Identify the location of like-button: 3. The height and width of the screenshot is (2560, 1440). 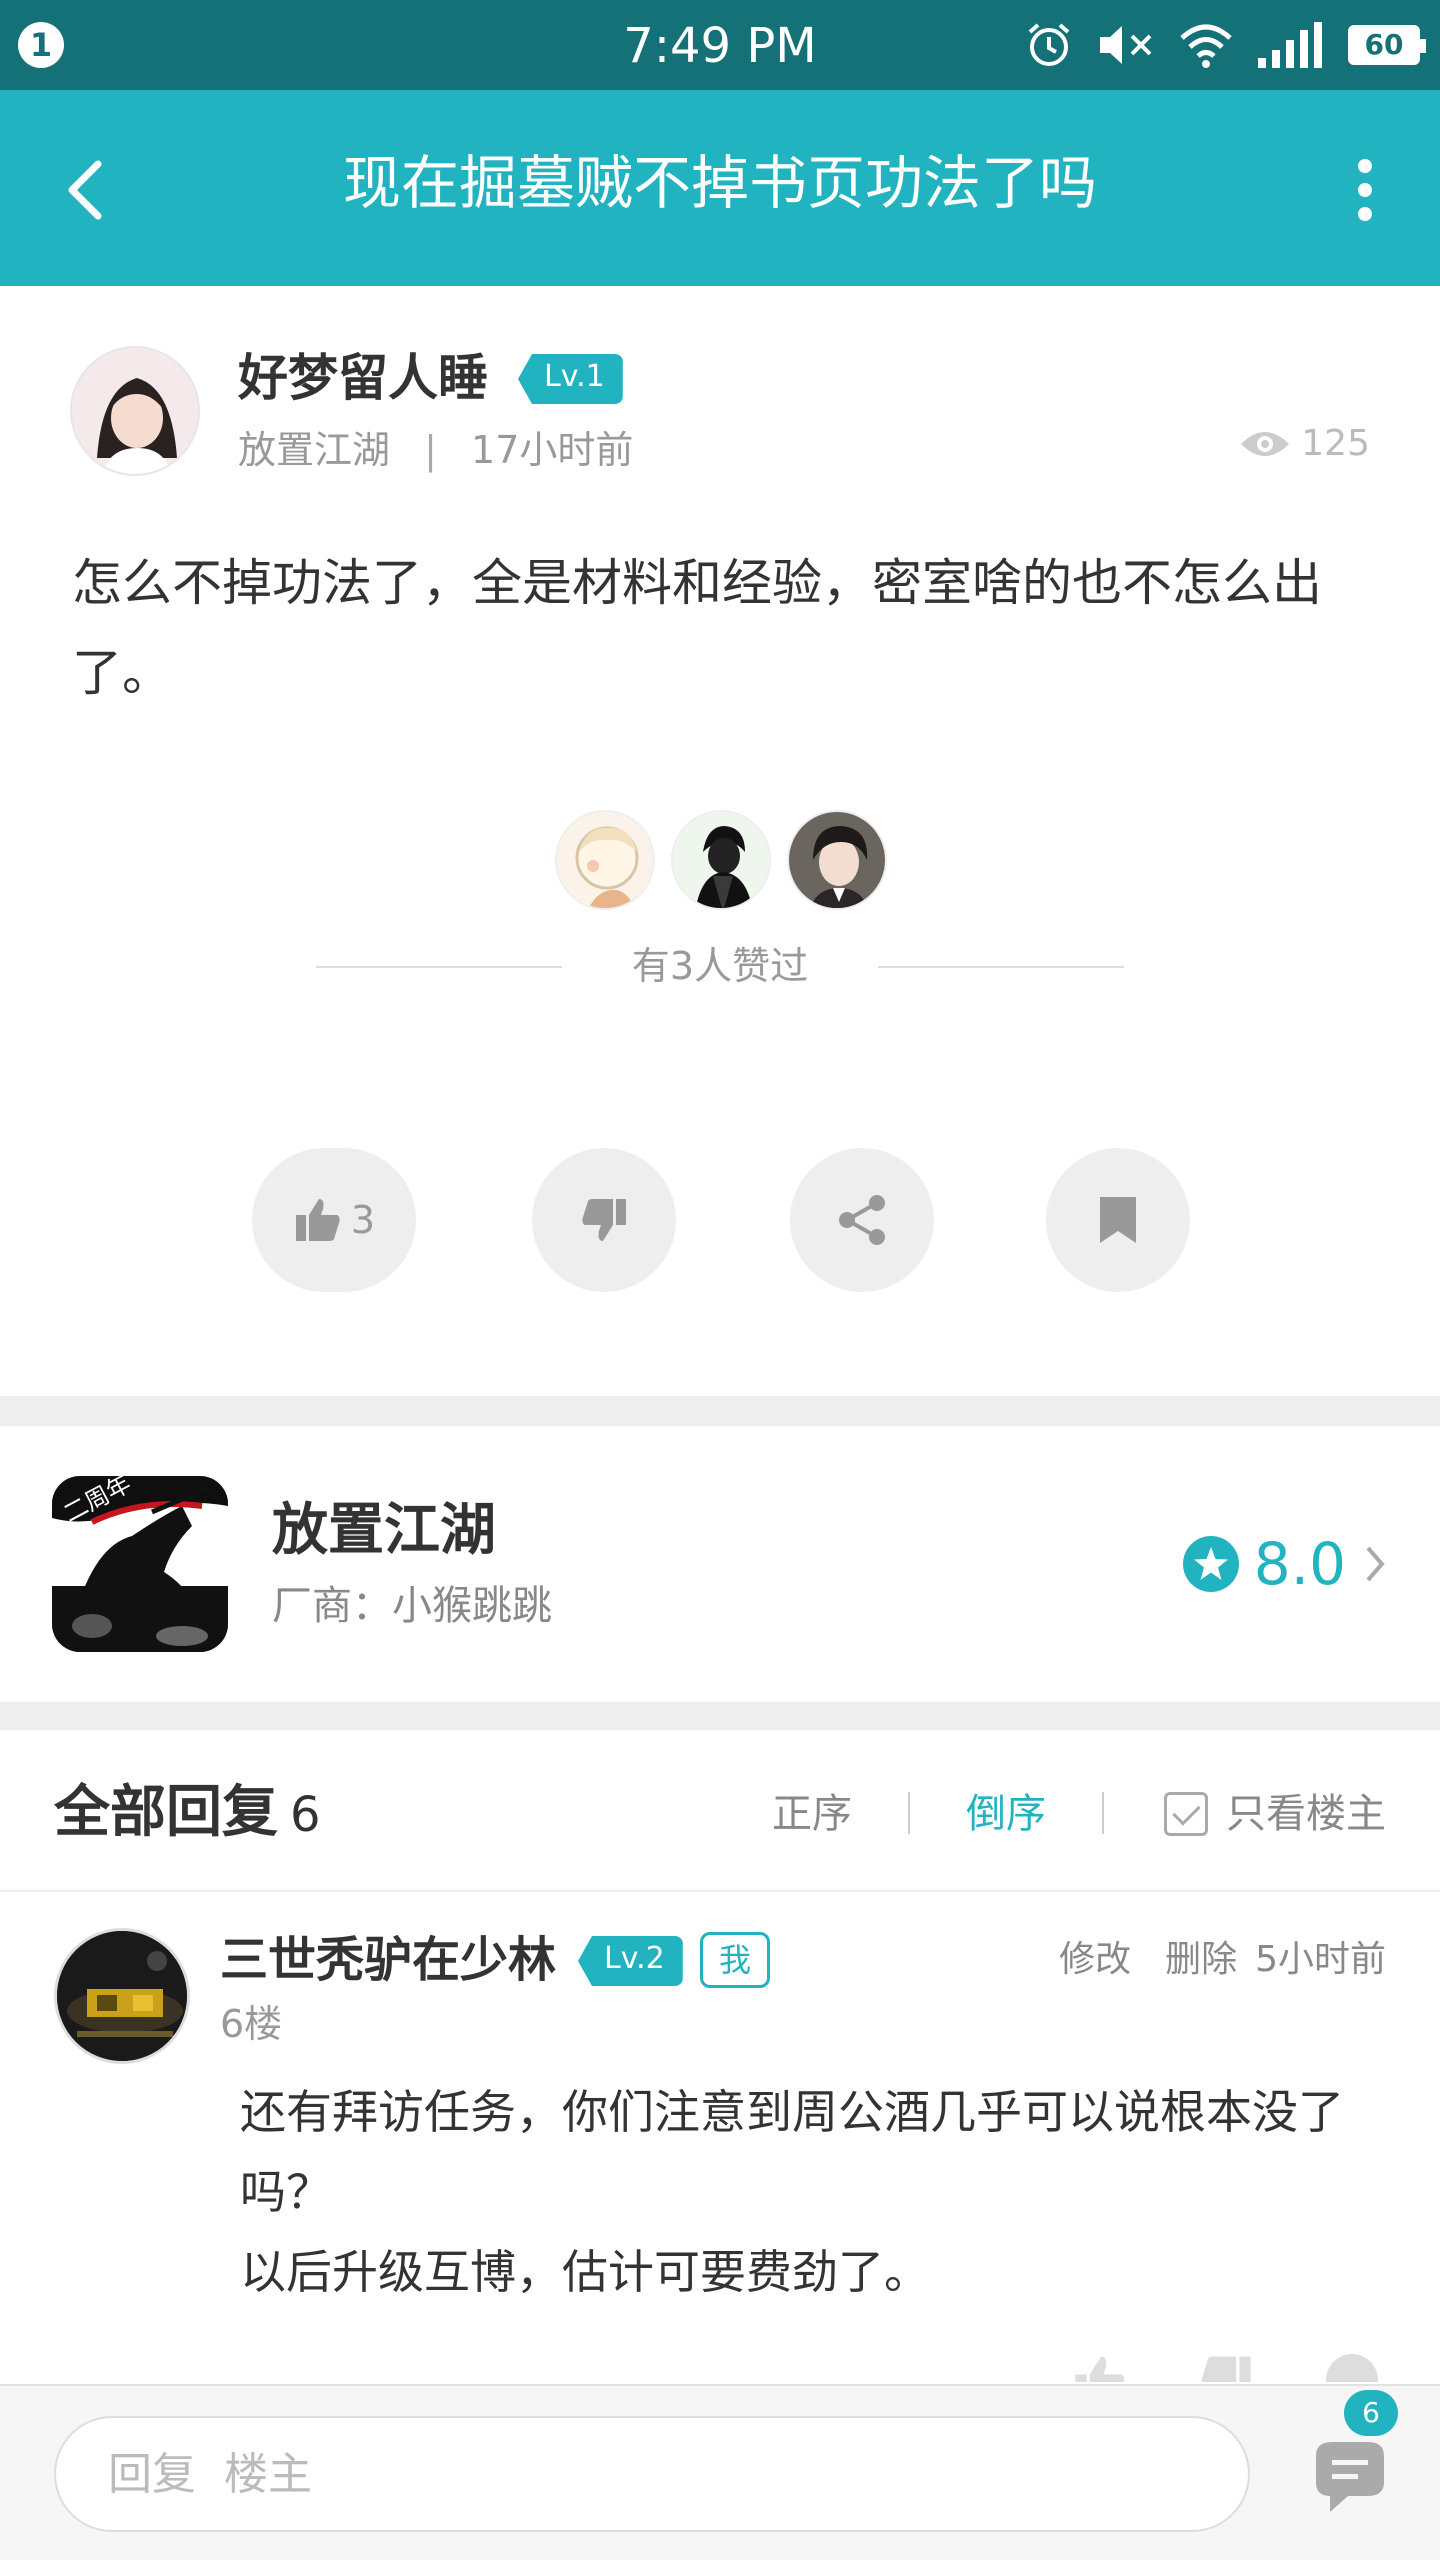
(334, 1220).